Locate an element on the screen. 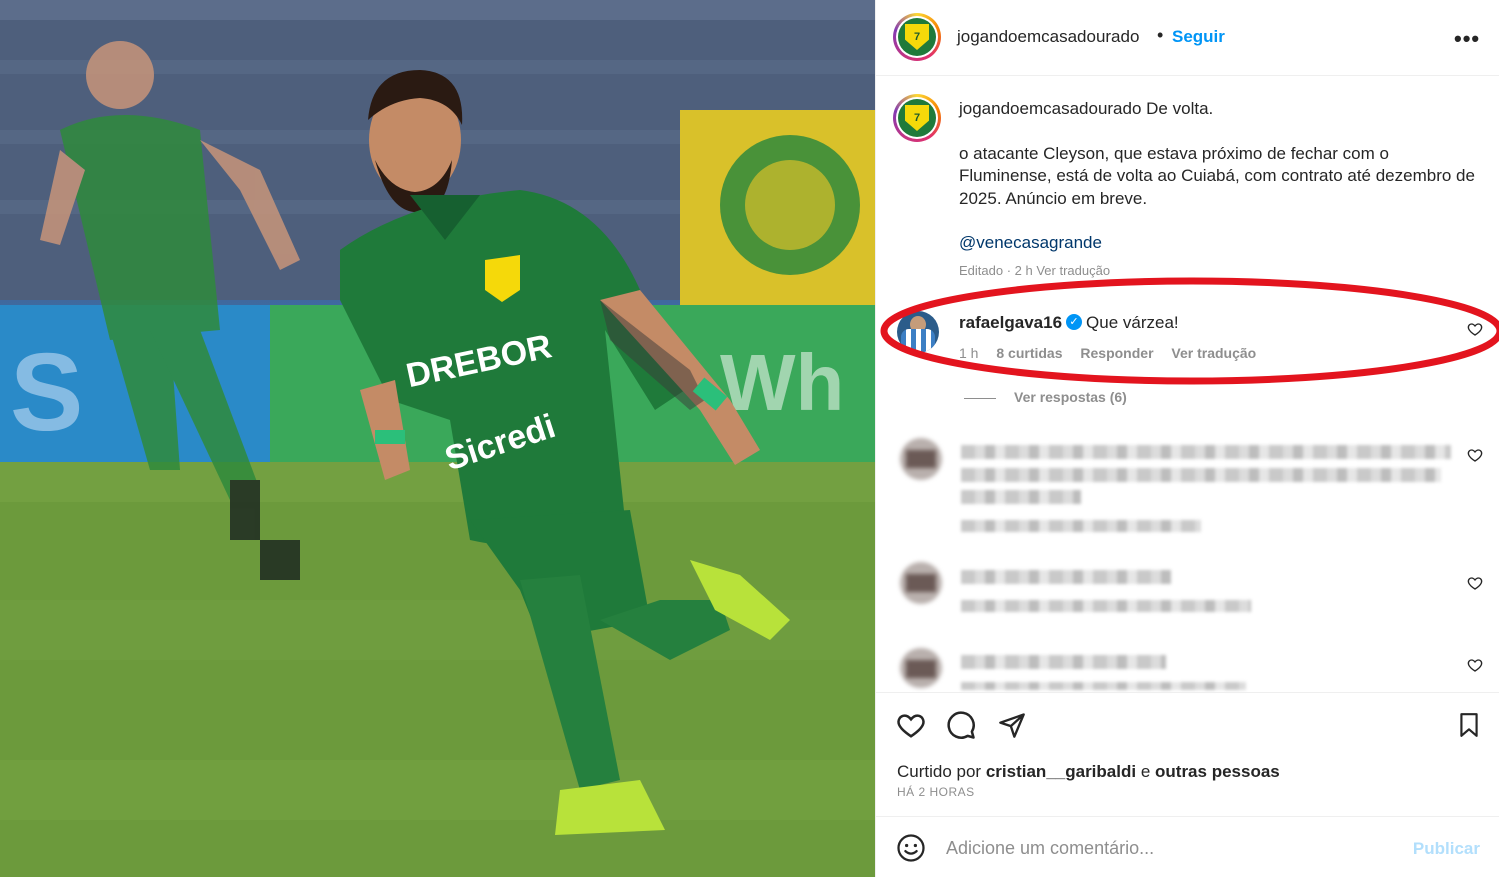 This screenshot has width=1499, height=877. caption-mention: @venecasagrande is located at coordinates (1030, 242).